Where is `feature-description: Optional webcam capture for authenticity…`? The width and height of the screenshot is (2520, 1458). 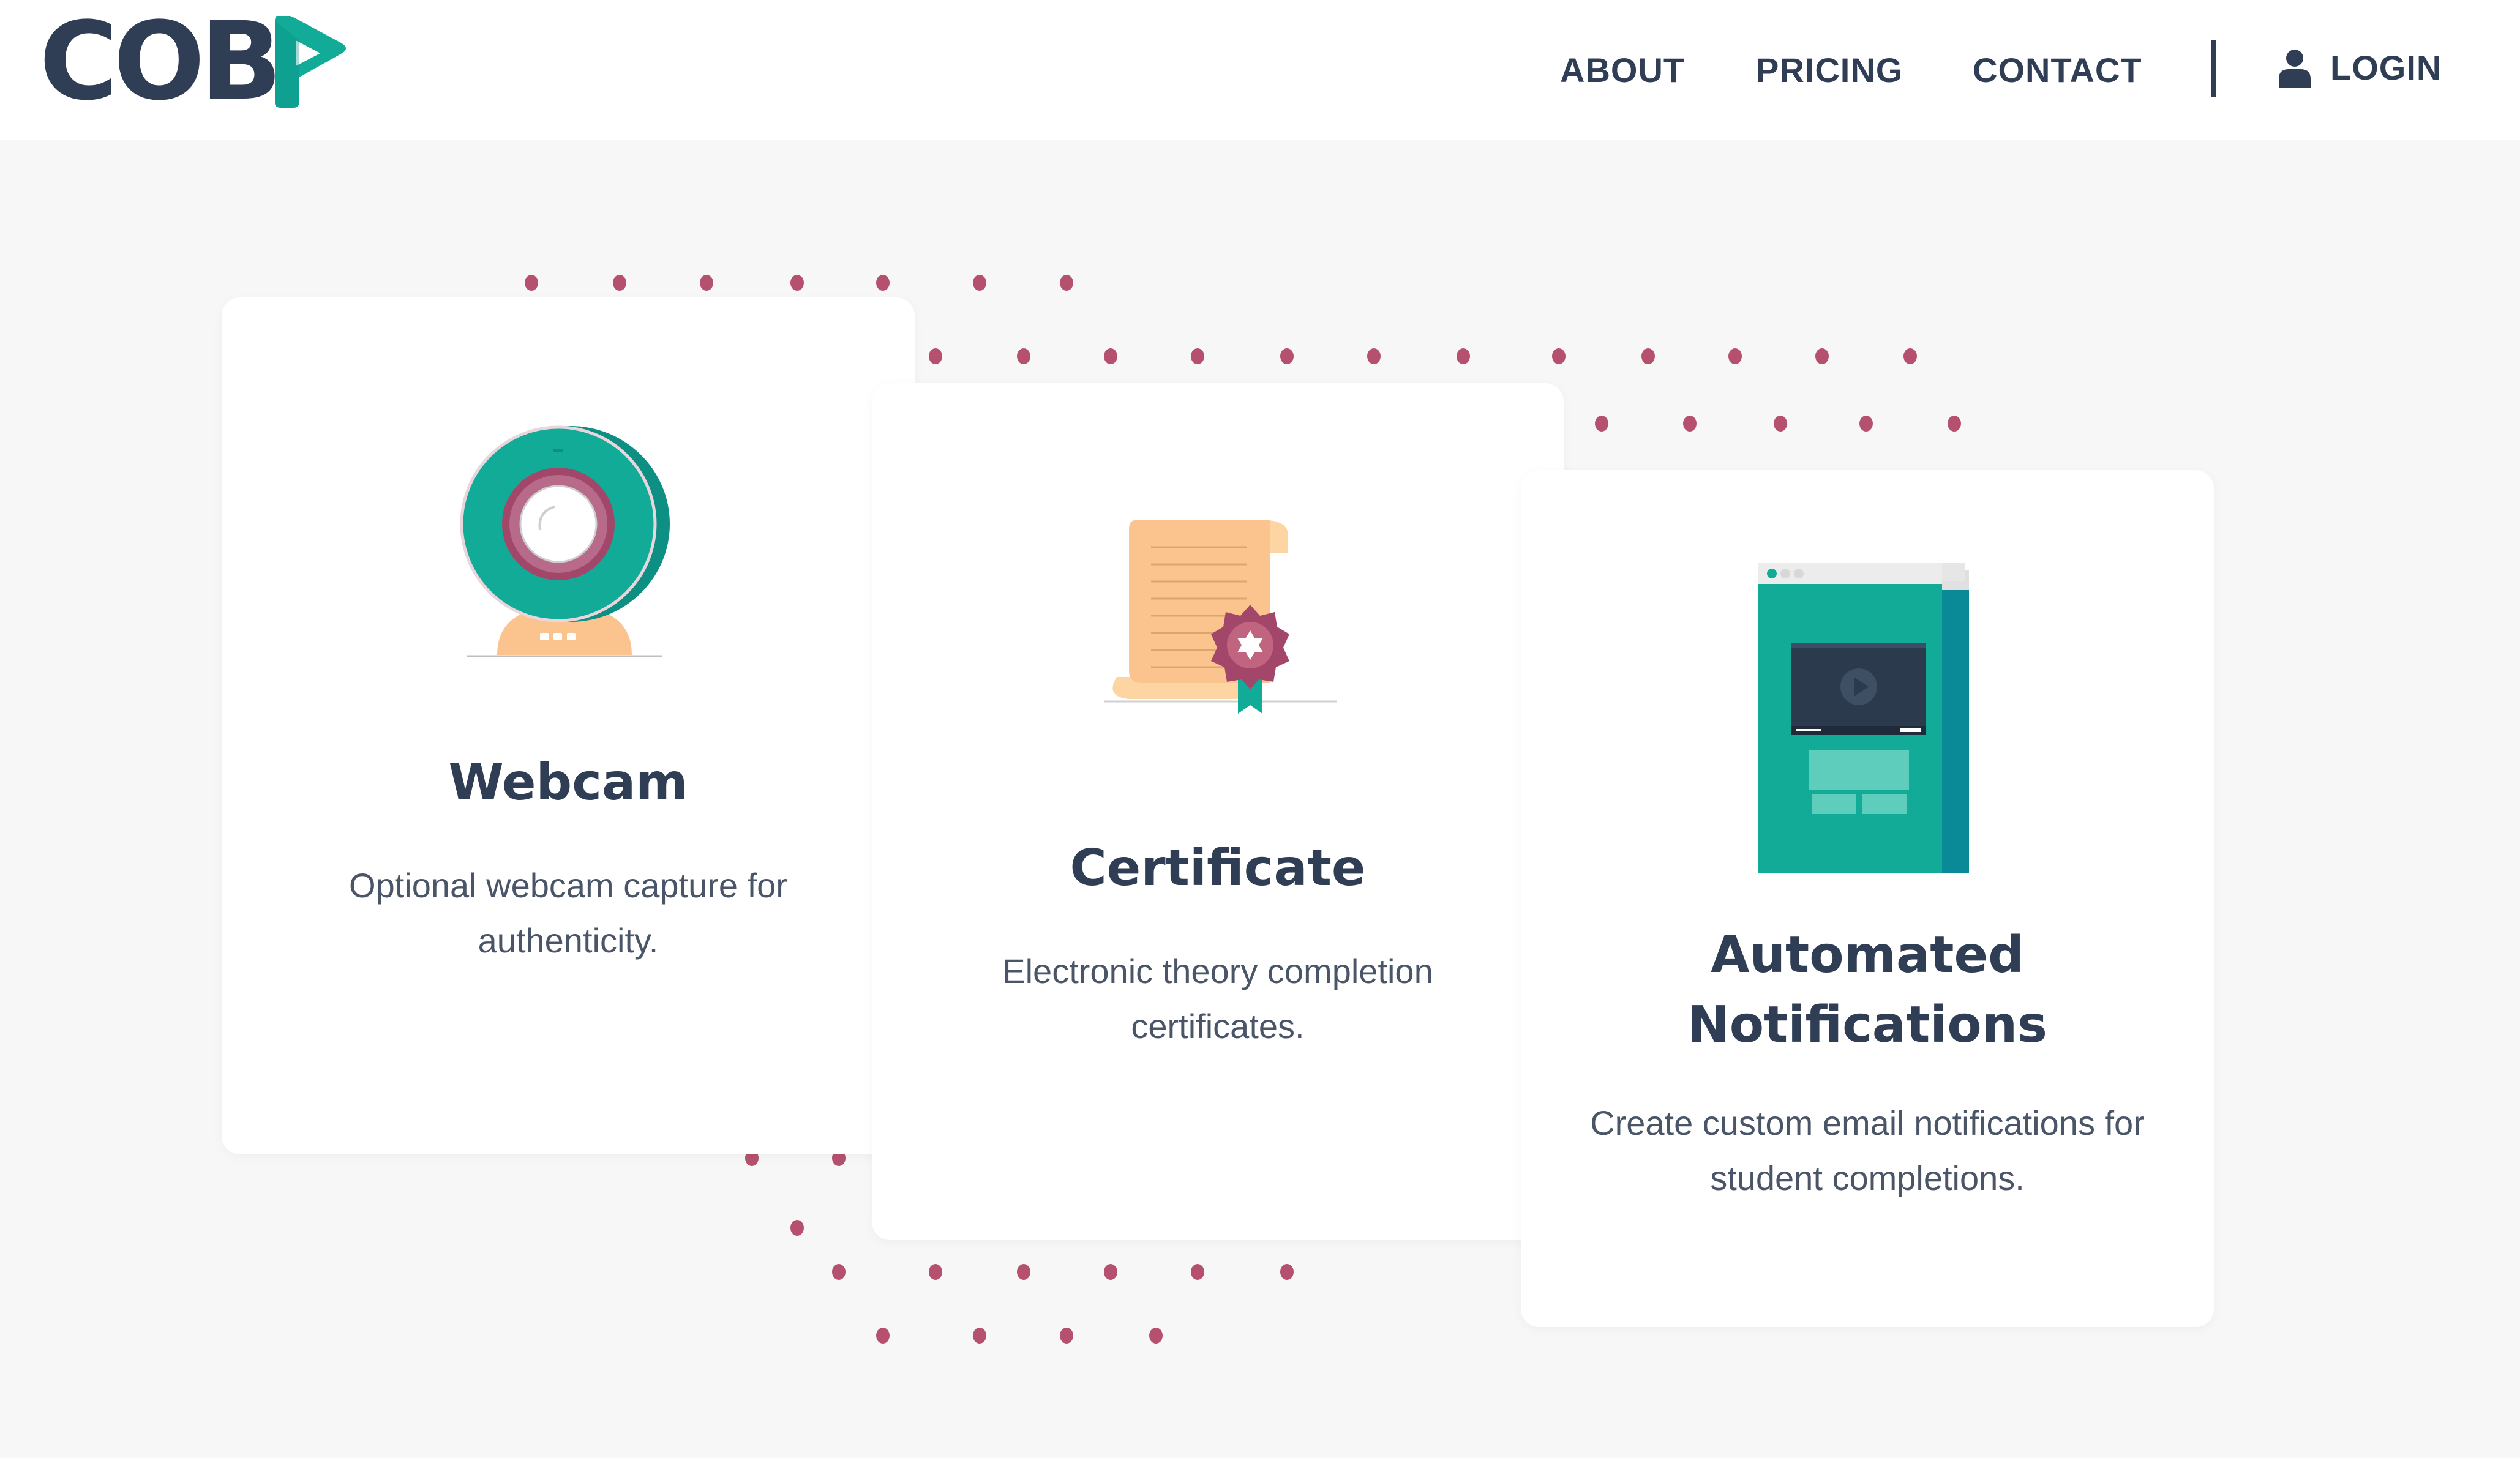 feature-description: Optional webcam capture for authenticity… is located at coordinates (568, 913).